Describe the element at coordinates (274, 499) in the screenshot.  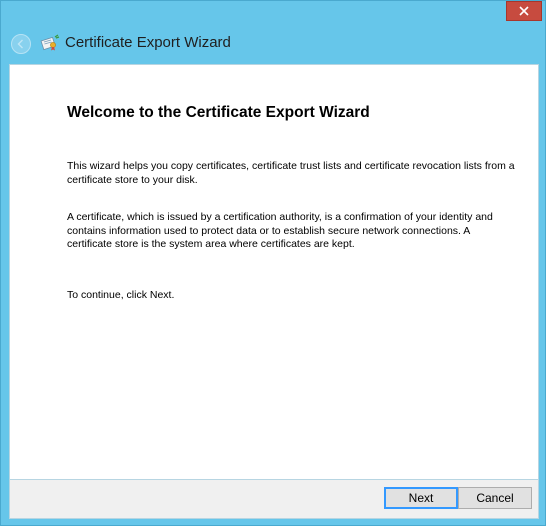
I see `button-bar: Next Cancel` at that location.